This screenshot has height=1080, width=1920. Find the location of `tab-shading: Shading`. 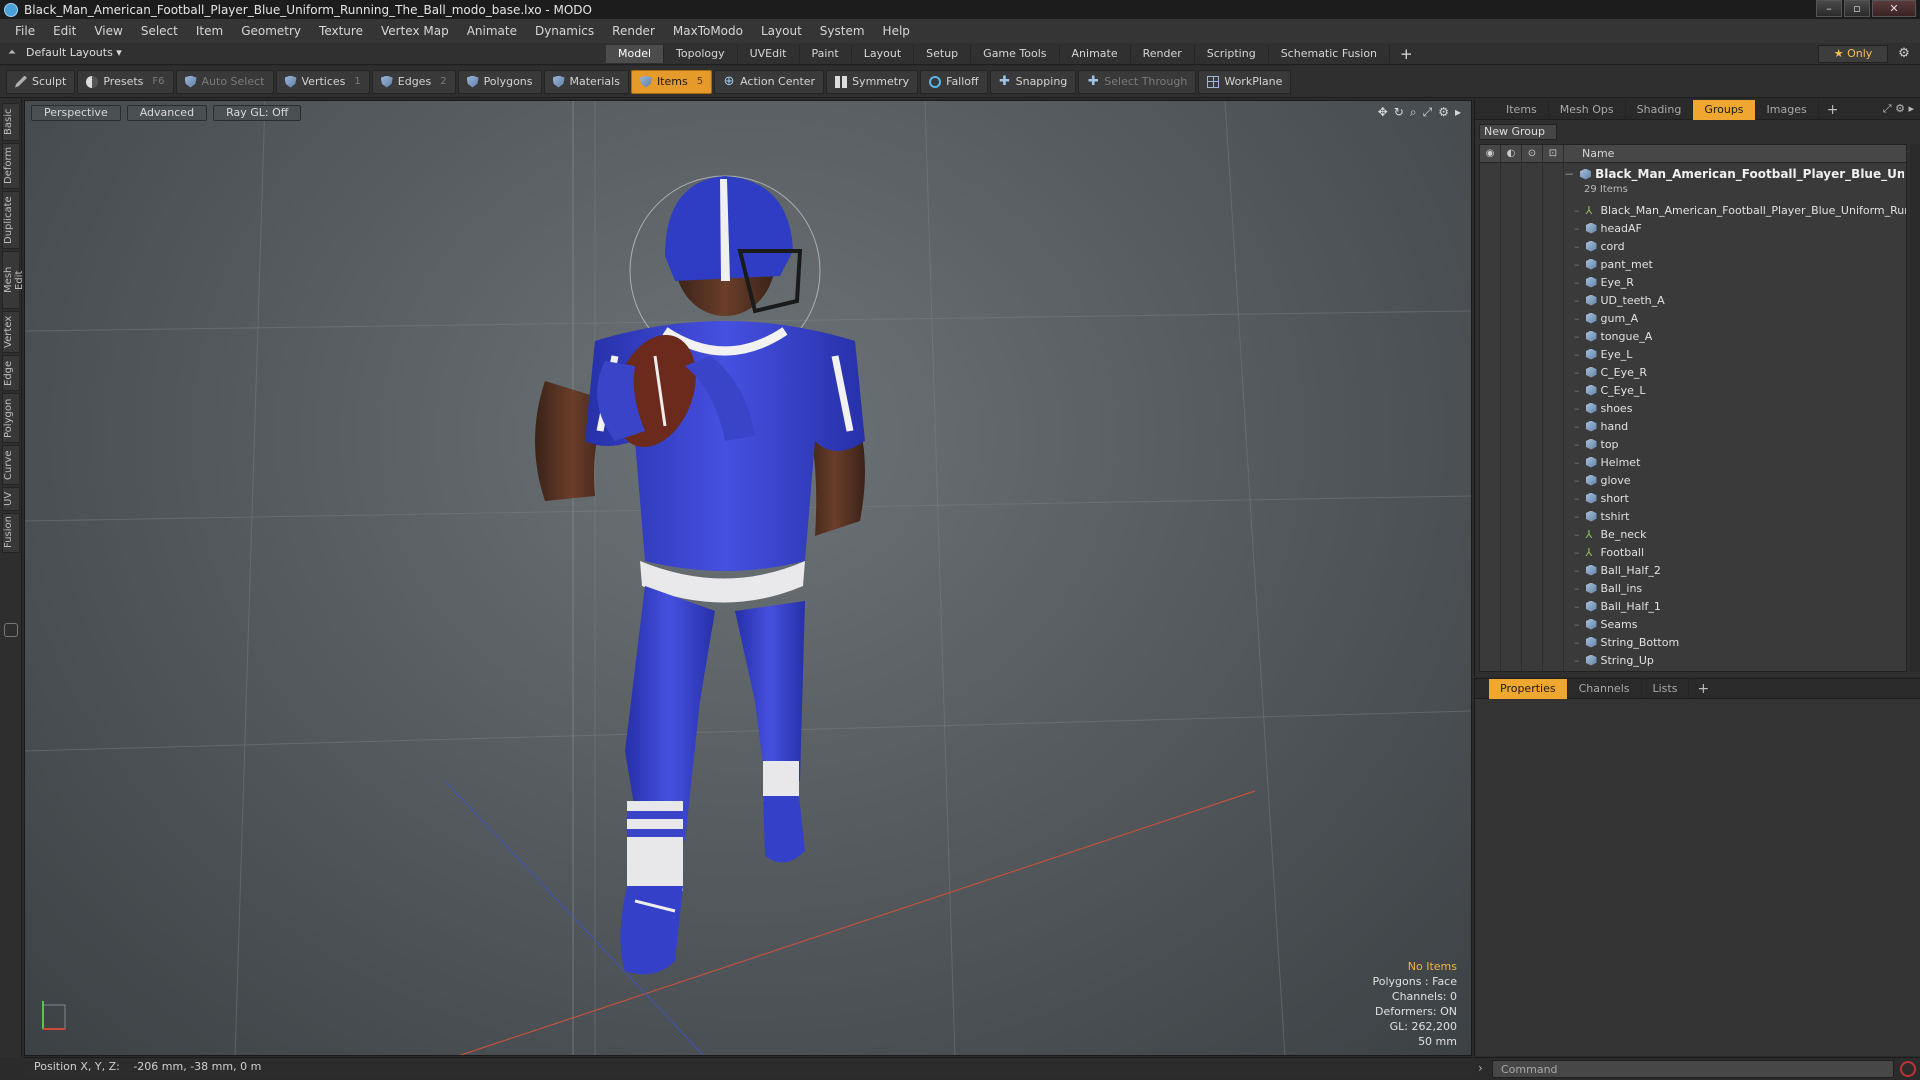

tab-shading: Shading is located at coordinates (1660, 109).